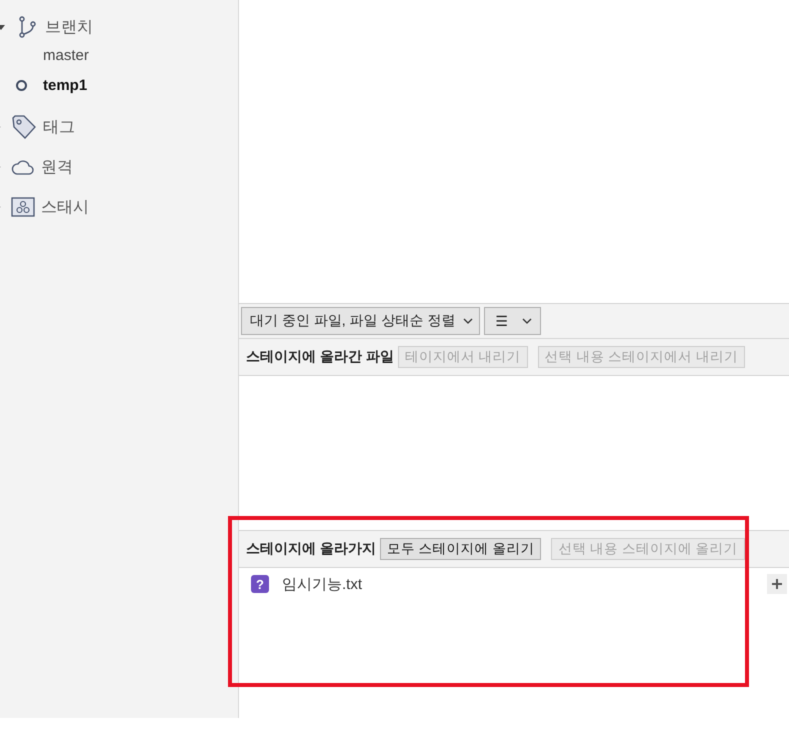 The image size is (789, 729). Describe the element at coordinates (65, 85) in the screenshot. I see `branch-item: temp1` at that location.